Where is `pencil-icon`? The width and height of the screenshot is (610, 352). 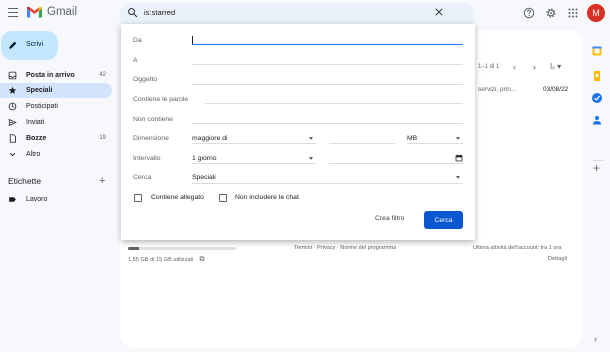
pencil-icon is located at coordinates (13, 45).